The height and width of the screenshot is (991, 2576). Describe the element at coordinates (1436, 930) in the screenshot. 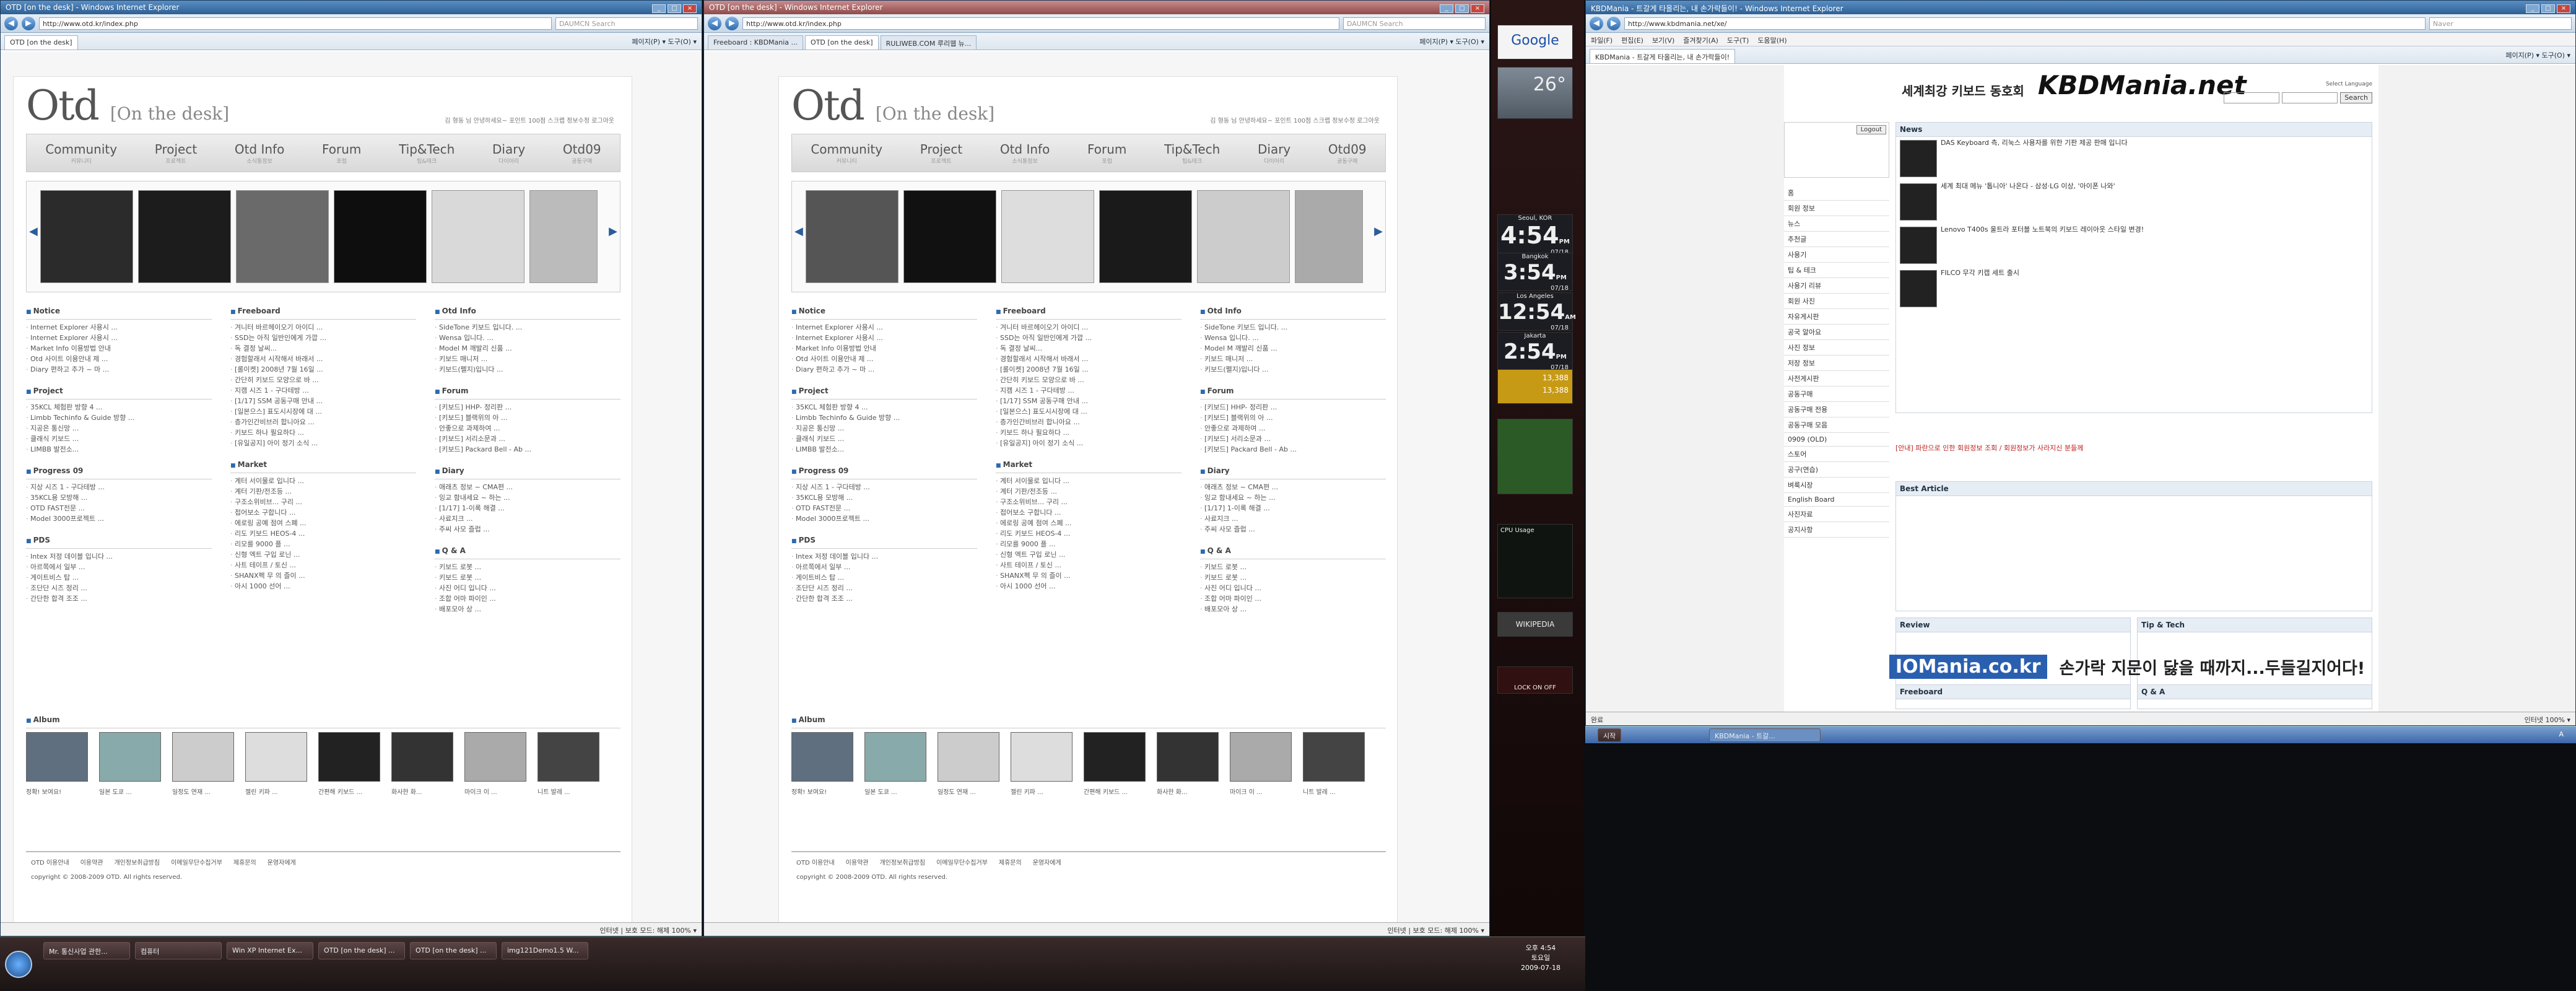

I see `zone-status: 인터넷 | 보호 모드: 해제 100% ▾` at that location.